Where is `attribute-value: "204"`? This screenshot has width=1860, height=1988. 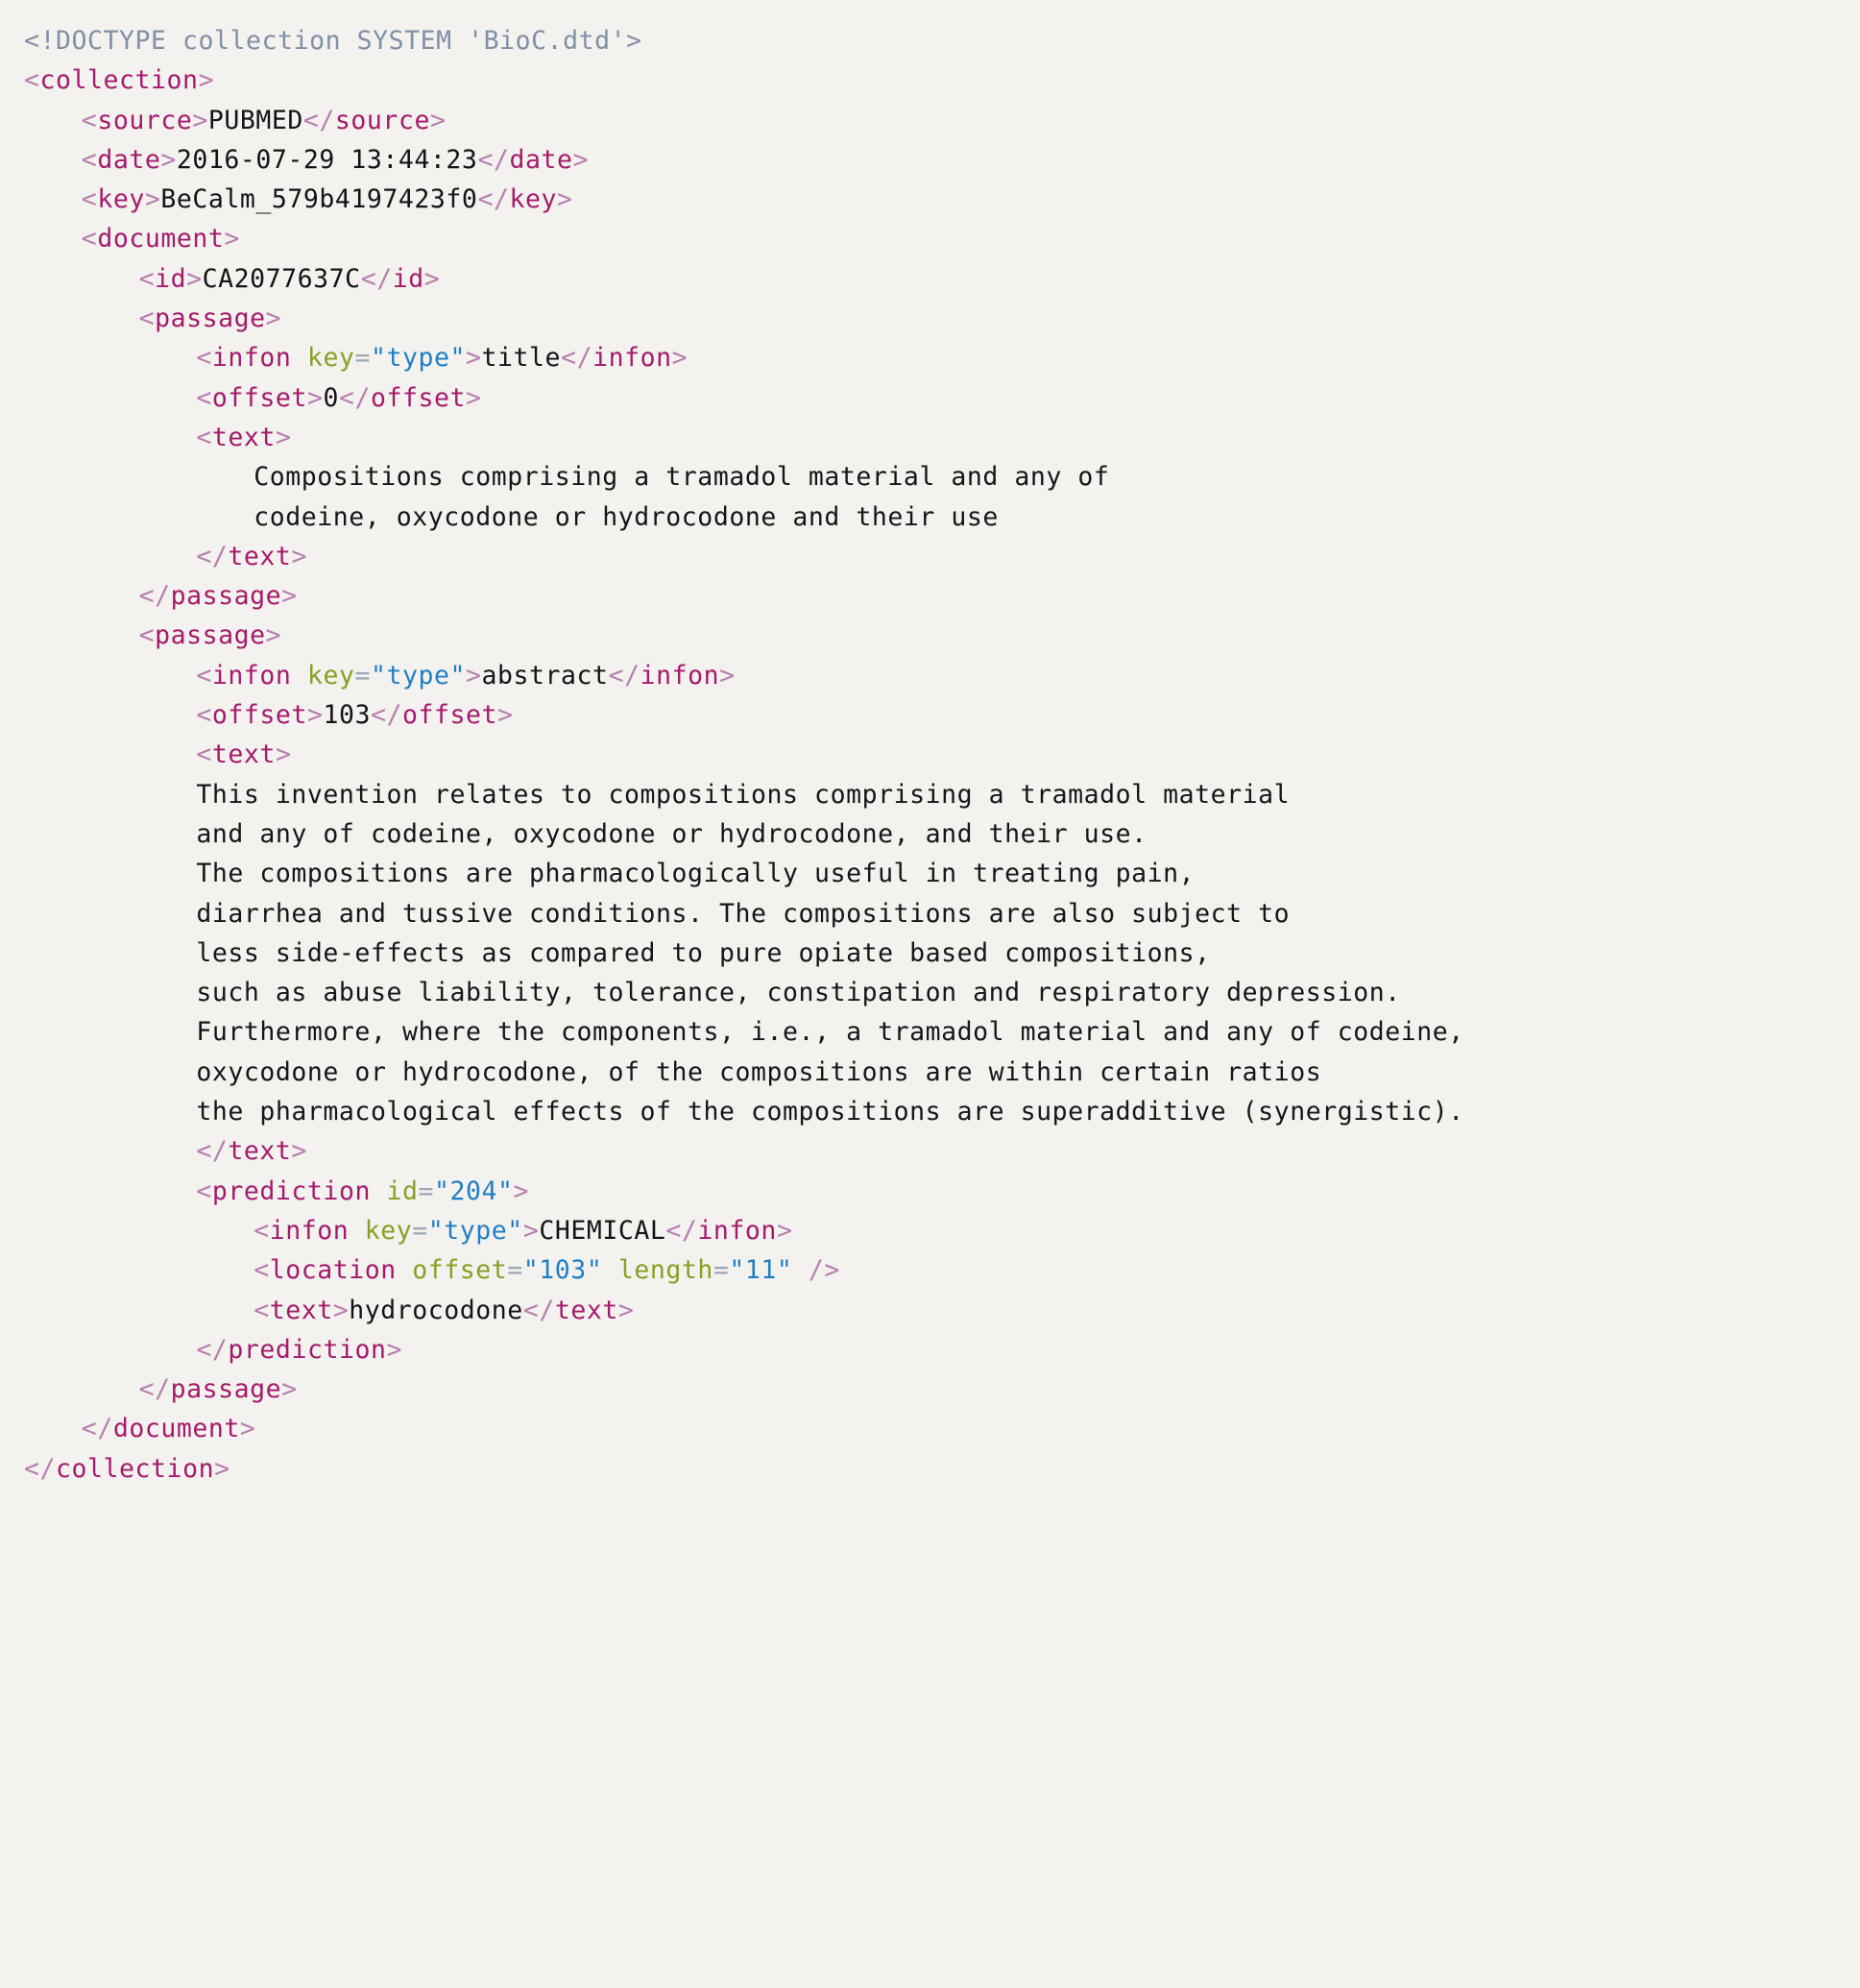 attribute-value: "204" is located at coordinates (474, 1191).